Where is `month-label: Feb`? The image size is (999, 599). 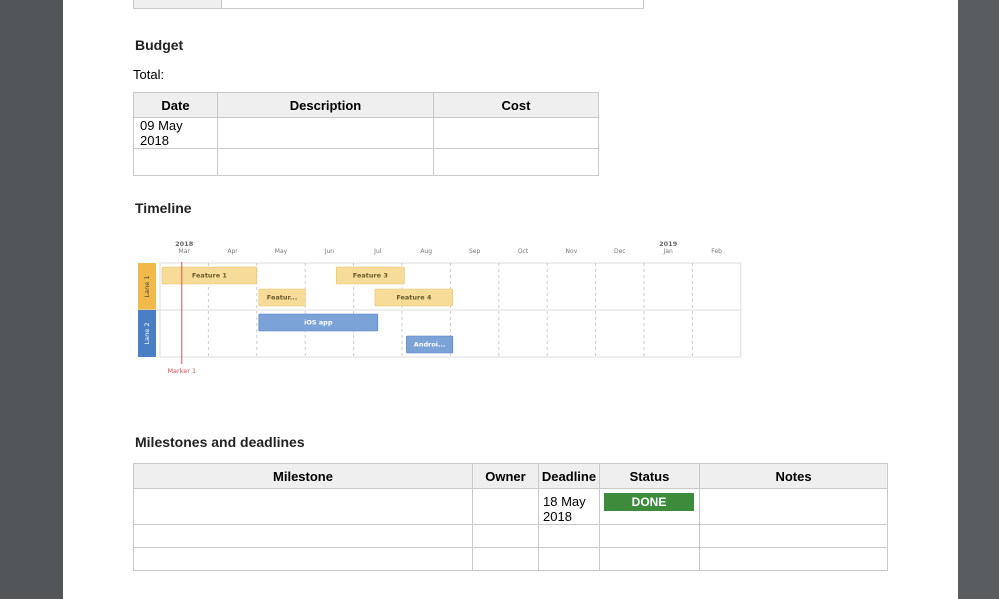 month-label: Feb is located at coordinates (716, 251).